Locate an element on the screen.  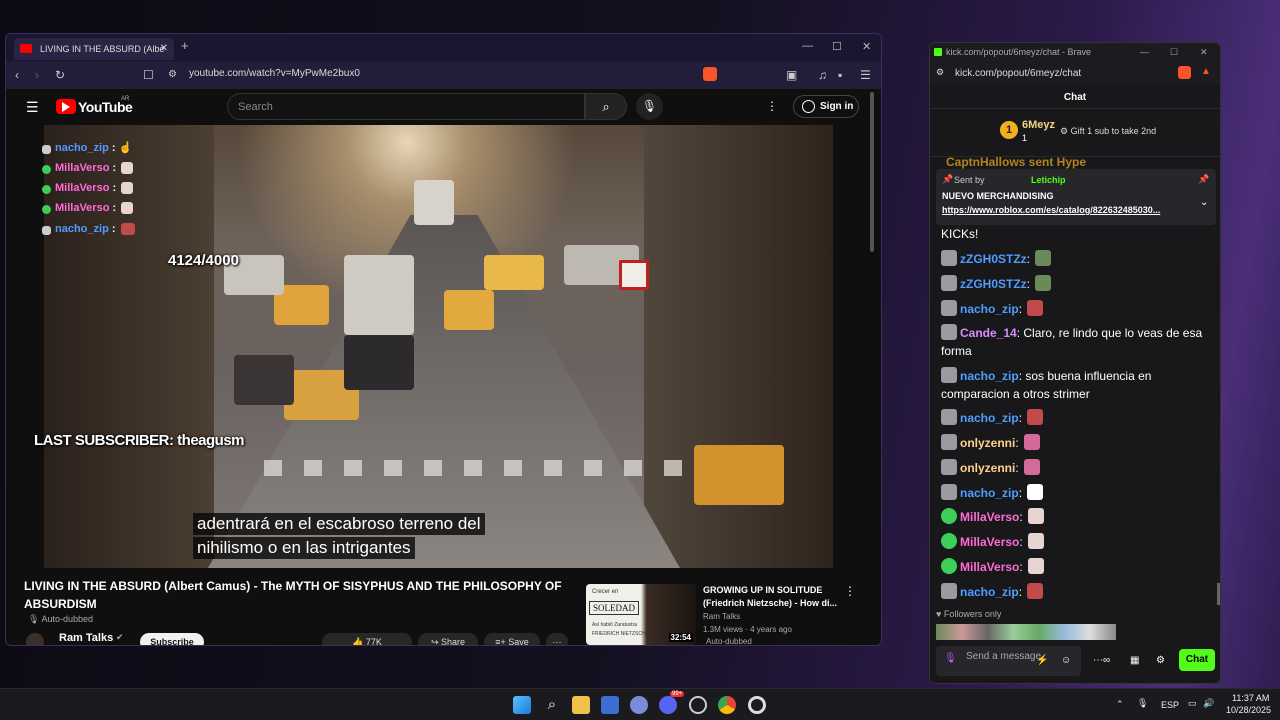
search-button: ⌕ is located at coordinates (606, 106).